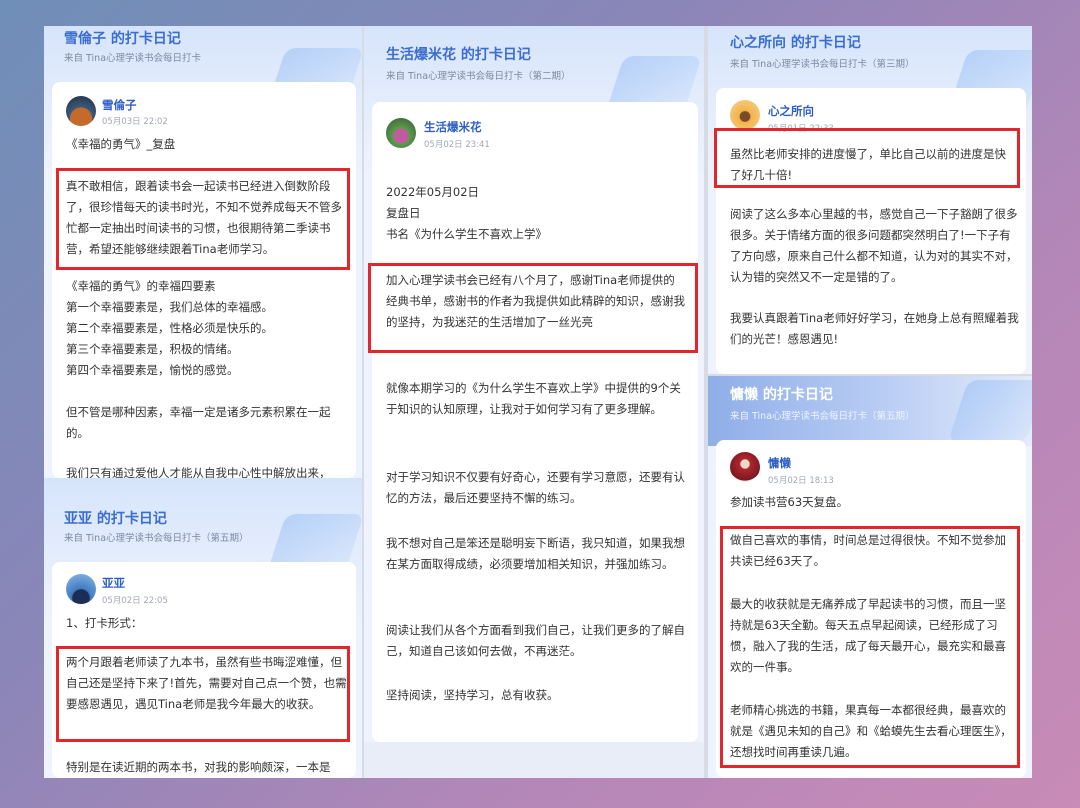 The image size is (1080, 808). What do you see at coordinates (115, 519) in the screenshot?
I see `panel-title: 亚亚 的打卡日记` at bounding box center [115, 519].